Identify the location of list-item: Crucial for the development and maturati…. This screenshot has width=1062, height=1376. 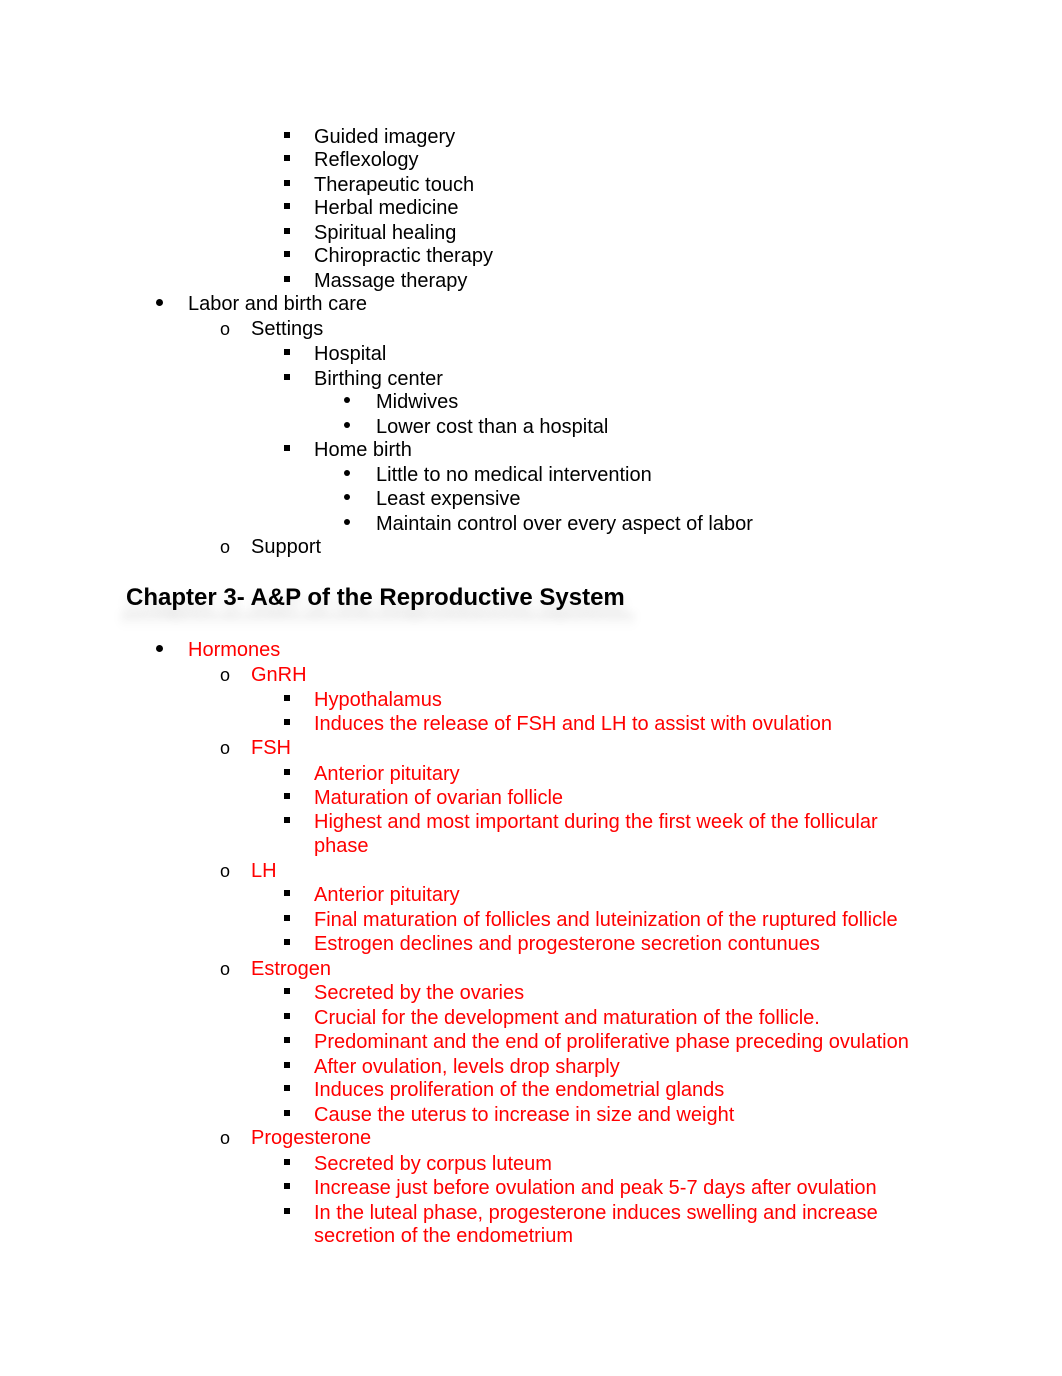
(552, 1018).